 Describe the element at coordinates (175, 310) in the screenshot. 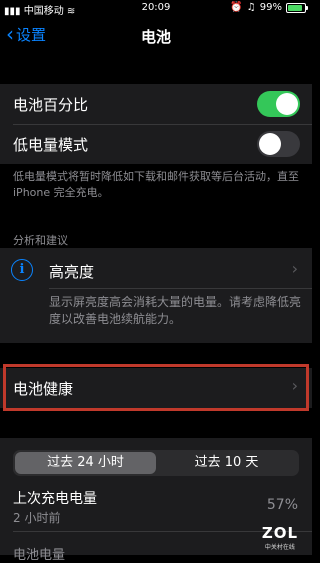

I see `insight-item-note: 显示屏亮度高会消耗大量的电量。请考虑降低亮度以改善电池续航能力。` at that location.